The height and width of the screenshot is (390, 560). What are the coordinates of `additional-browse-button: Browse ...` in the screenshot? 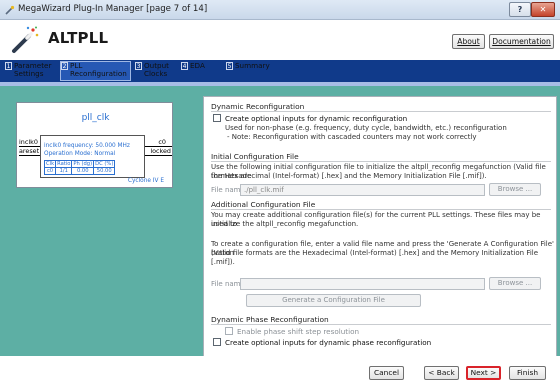 It's located at (515, 283).